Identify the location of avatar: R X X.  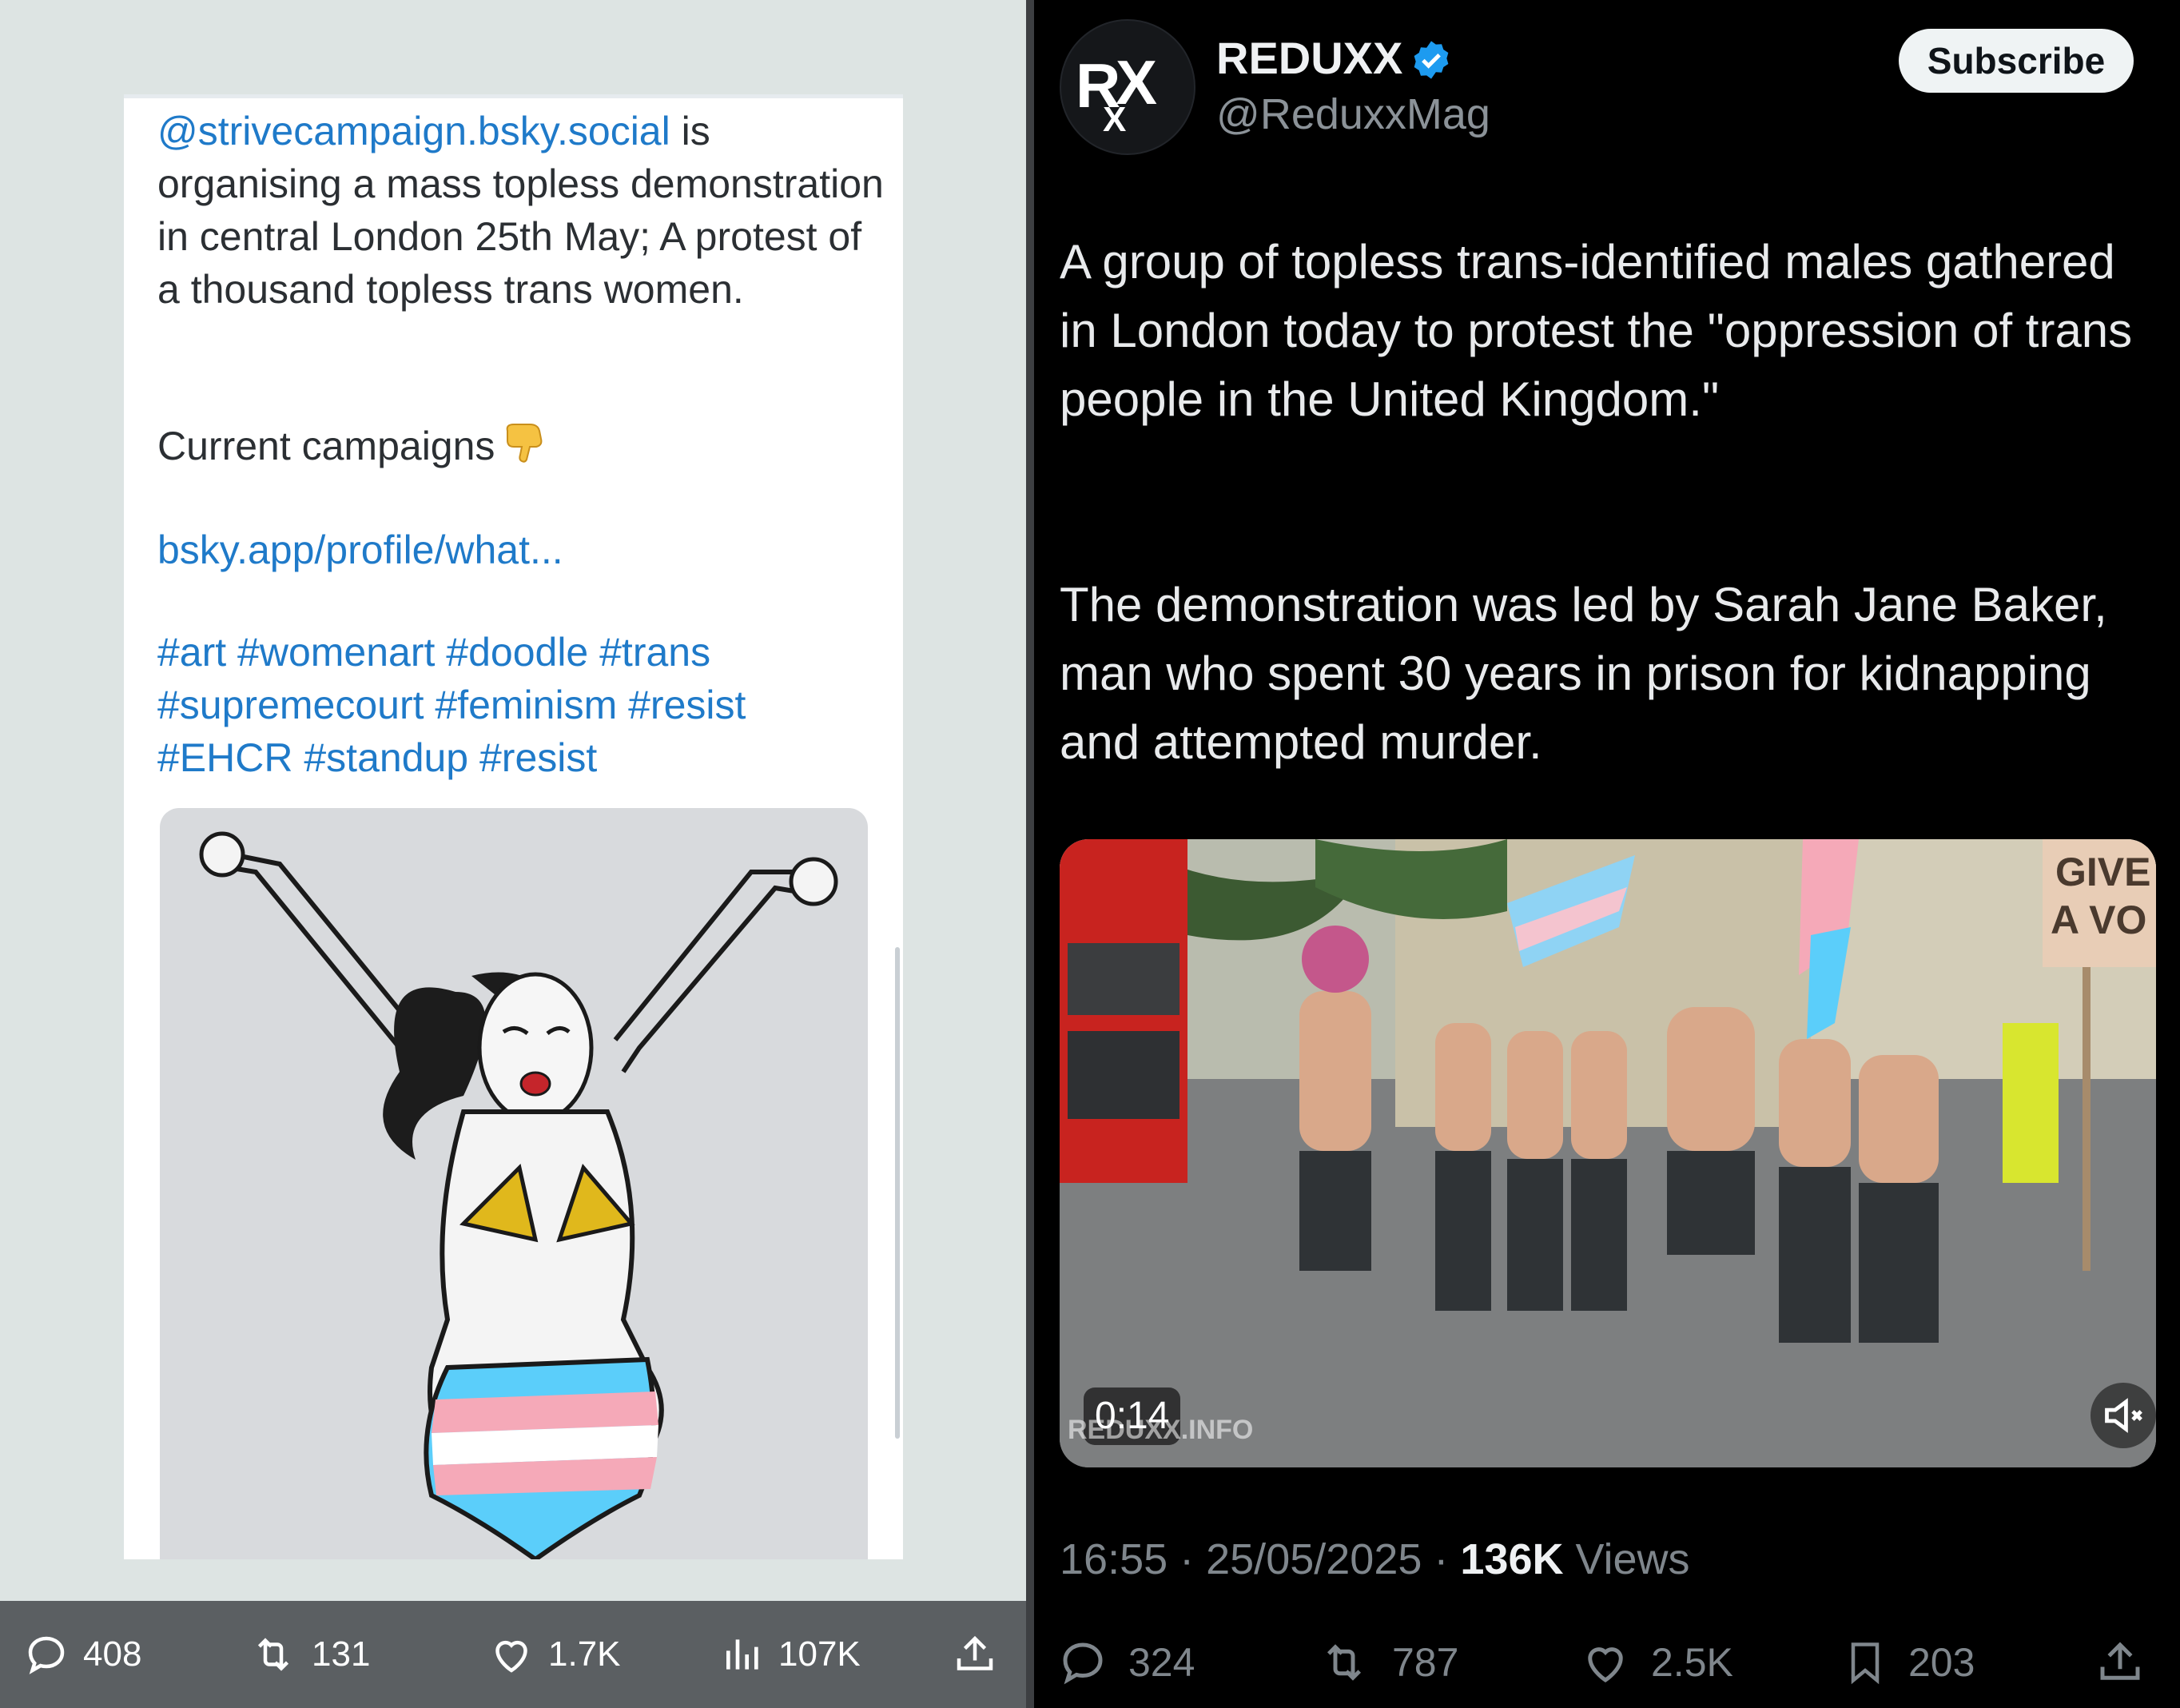
(1127, 87).